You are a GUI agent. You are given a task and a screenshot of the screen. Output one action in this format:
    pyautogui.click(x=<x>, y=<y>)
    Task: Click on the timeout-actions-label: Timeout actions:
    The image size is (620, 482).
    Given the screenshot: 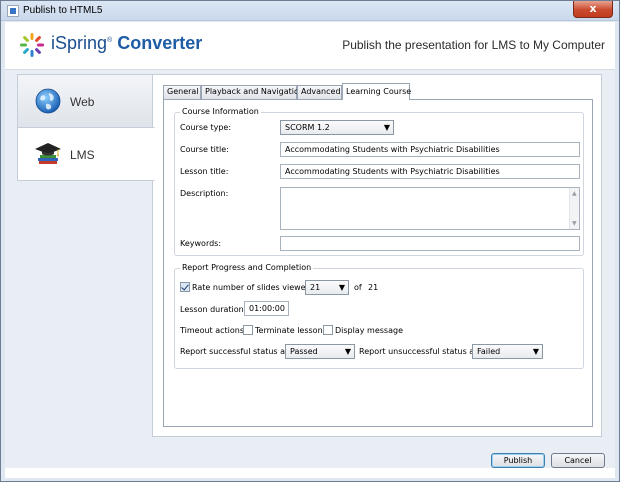 What is the action you would take?
    pyautogui.click(x=213, y=330)
    